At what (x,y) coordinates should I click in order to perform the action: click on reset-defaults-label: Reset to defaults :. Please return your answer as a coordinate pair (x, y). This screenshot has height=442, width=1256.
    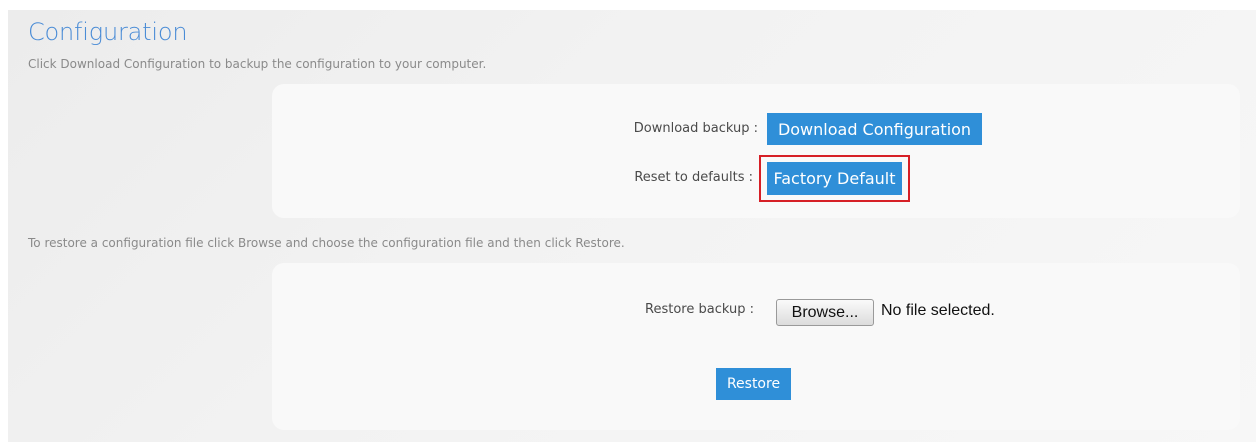
    Looking at the image, I should click on (693, 177).